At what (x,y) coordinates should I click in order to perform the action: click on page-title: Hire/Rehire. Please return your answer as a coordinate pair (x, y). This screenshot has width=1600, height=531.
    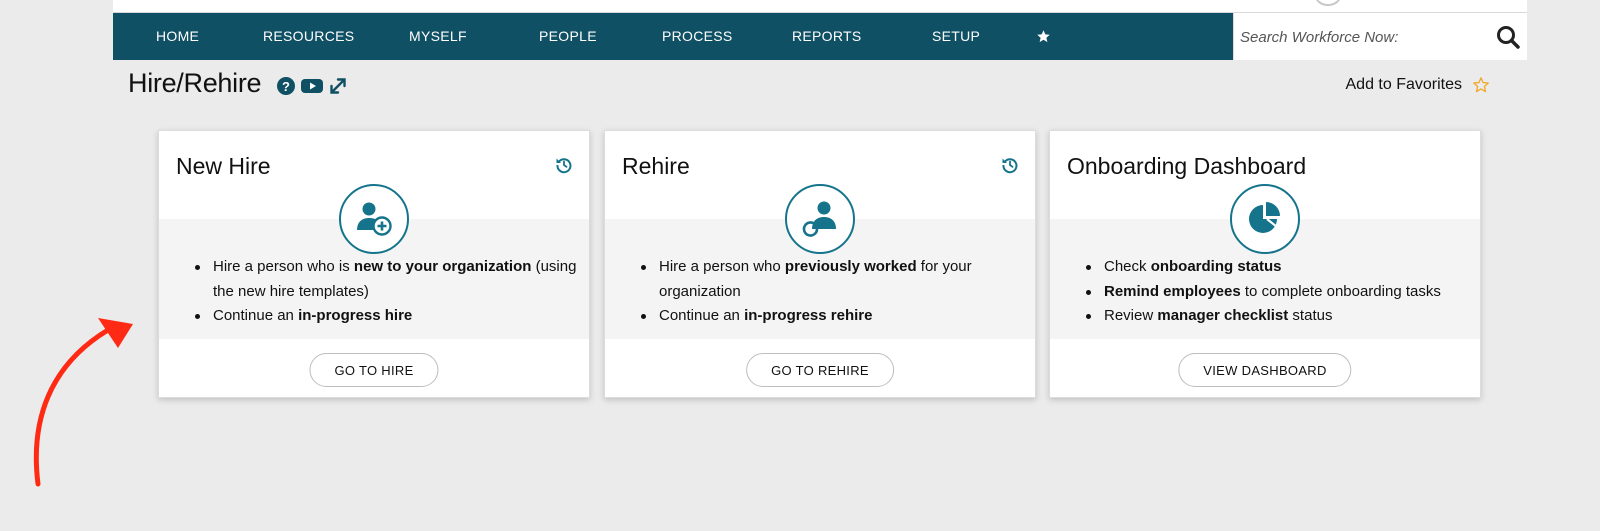
    Looking at the image, I should click on (195, 83).